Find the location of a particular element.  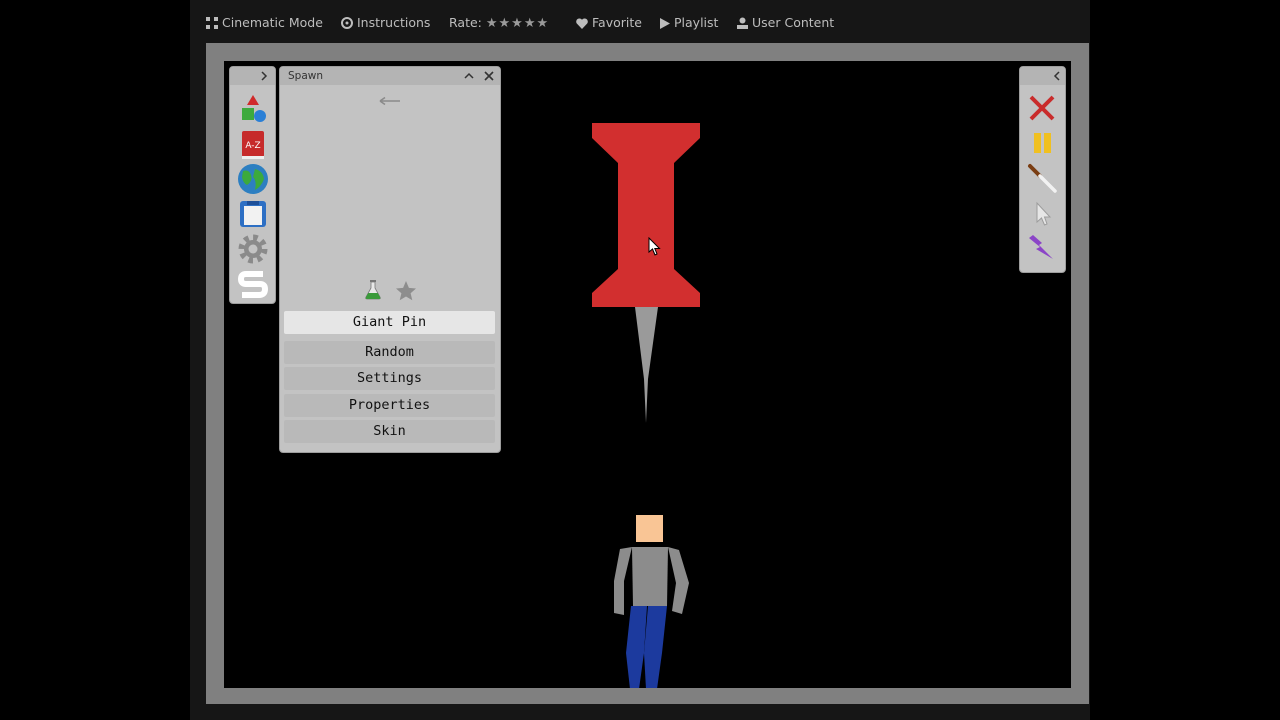

knife-icon is located at coordinates (1042, 178).